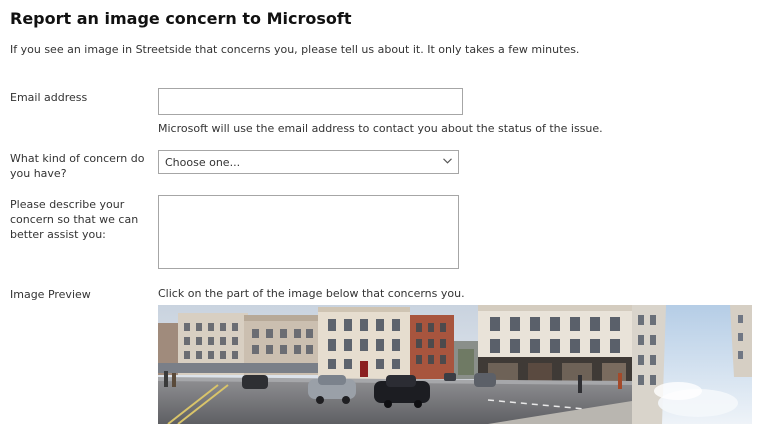 The width and height of the screenshot is (768, 438). Describe the element at coordinates (310, 101) in the screenshot. I see `email-field` at that location.